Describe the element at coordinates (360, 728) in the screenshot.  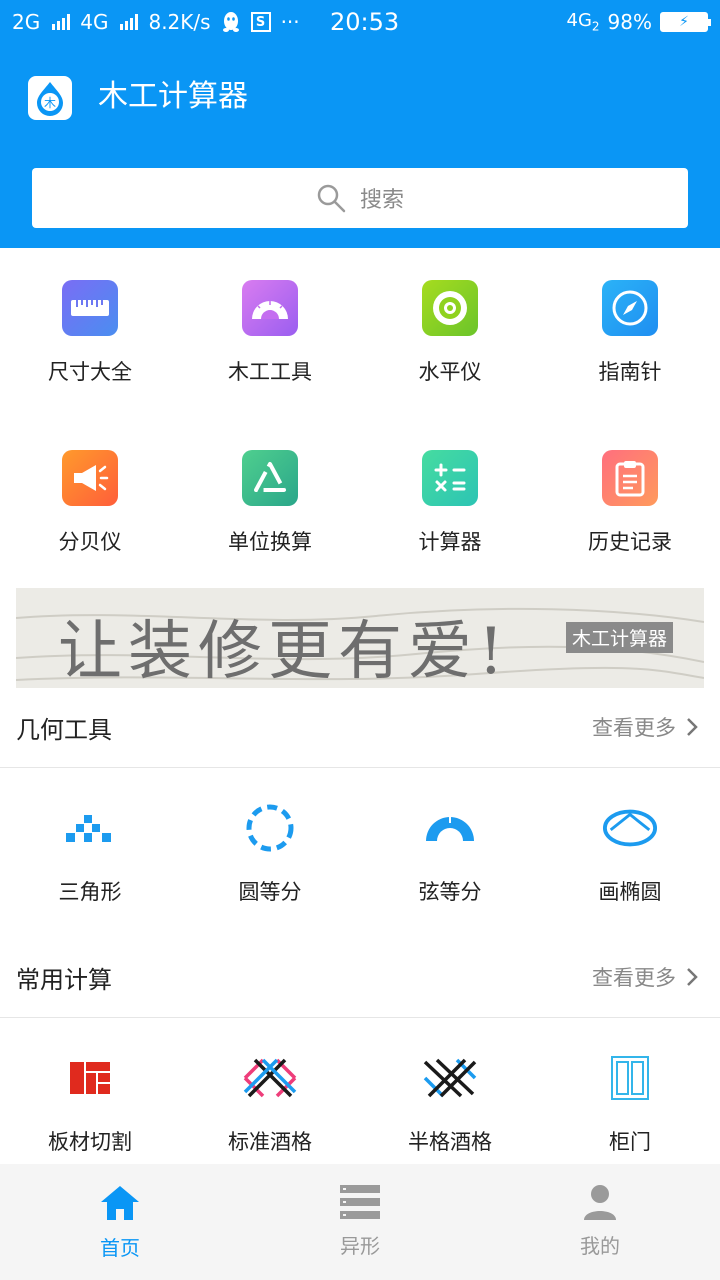
I see `geometry-section-header: 几何工具 查看更多` at that location.